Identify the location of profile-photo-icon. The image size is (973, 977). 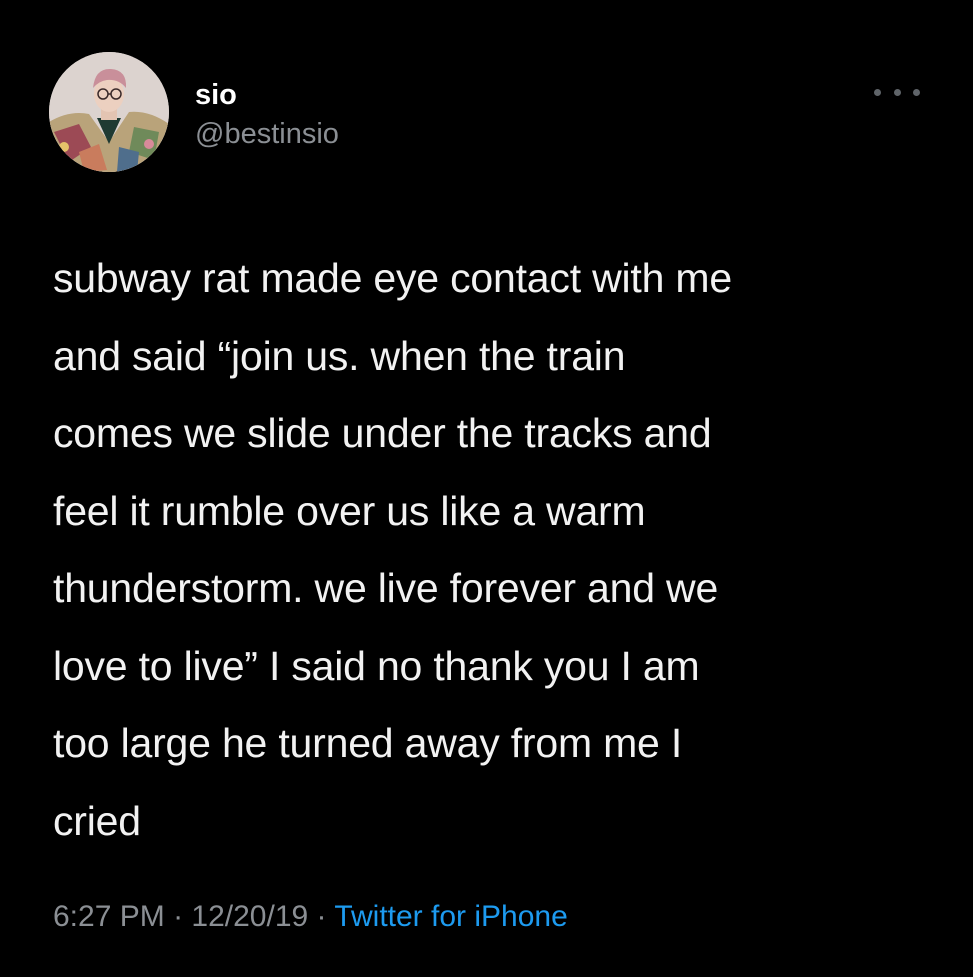
(109, 112).